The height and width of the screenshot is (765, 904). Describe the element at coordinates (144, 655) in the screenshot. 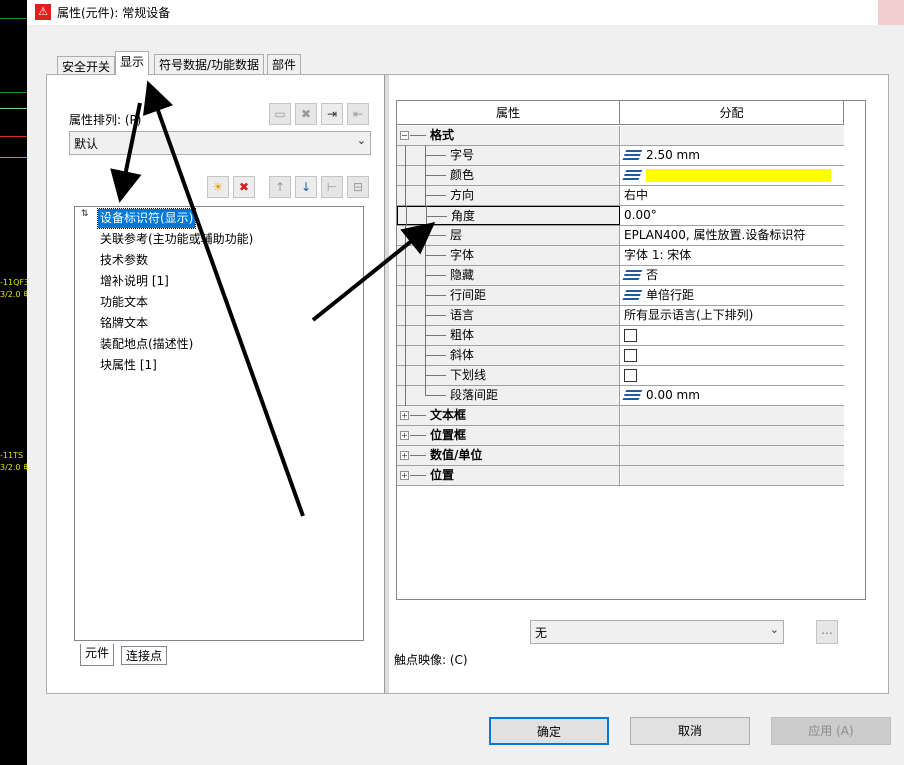

I see `tab-connection-points: 连接点` at that location.